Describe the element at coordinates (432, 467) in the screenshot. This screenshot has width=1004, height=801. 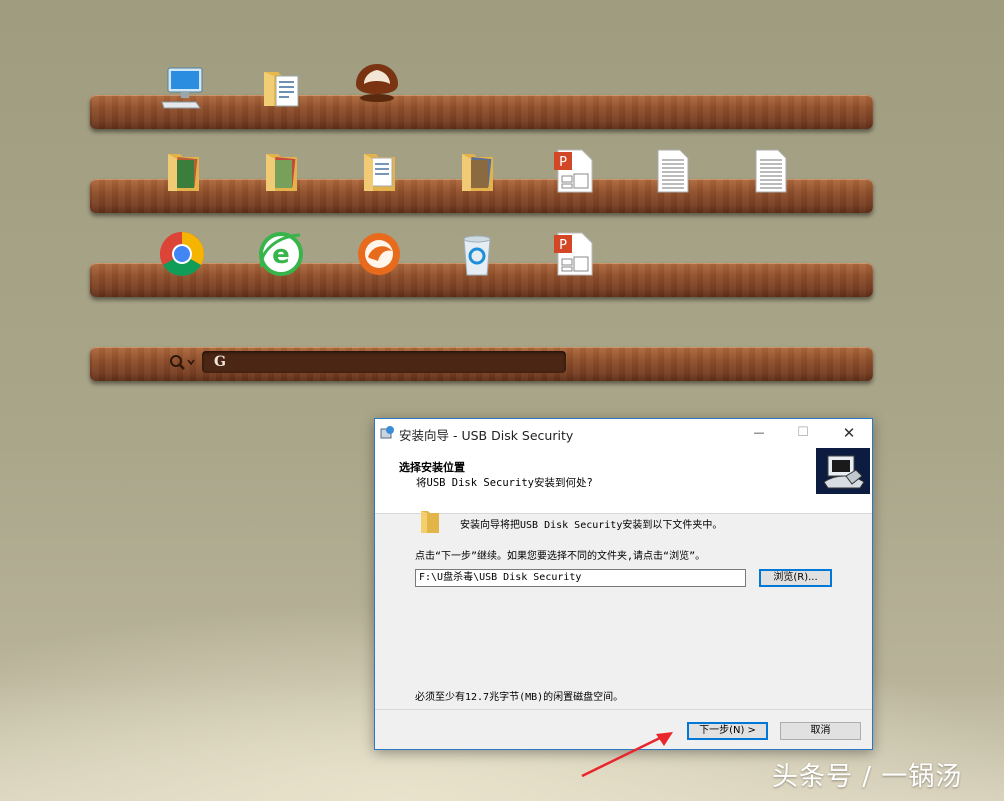
I see `header-title: 选择安装位置` at that location.